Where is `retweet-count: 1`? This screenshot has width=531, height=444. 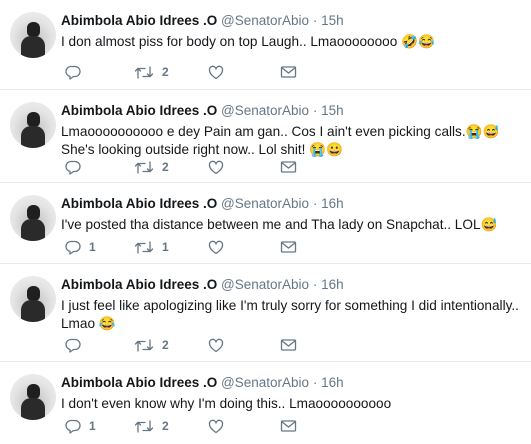 retweet-count: 1 is located at coordinates (165, 247).